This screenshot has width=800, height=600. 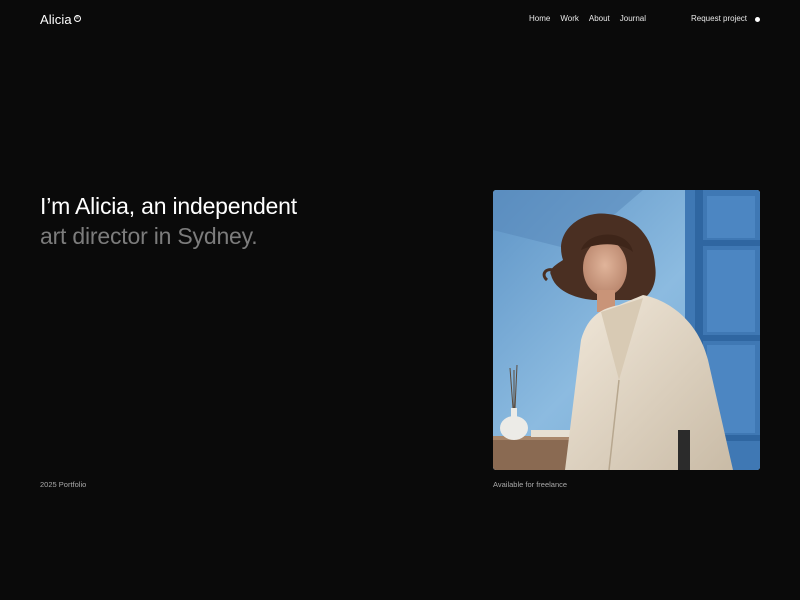 I want to click on logo-text: Alicia, so click(x=56, y=19).